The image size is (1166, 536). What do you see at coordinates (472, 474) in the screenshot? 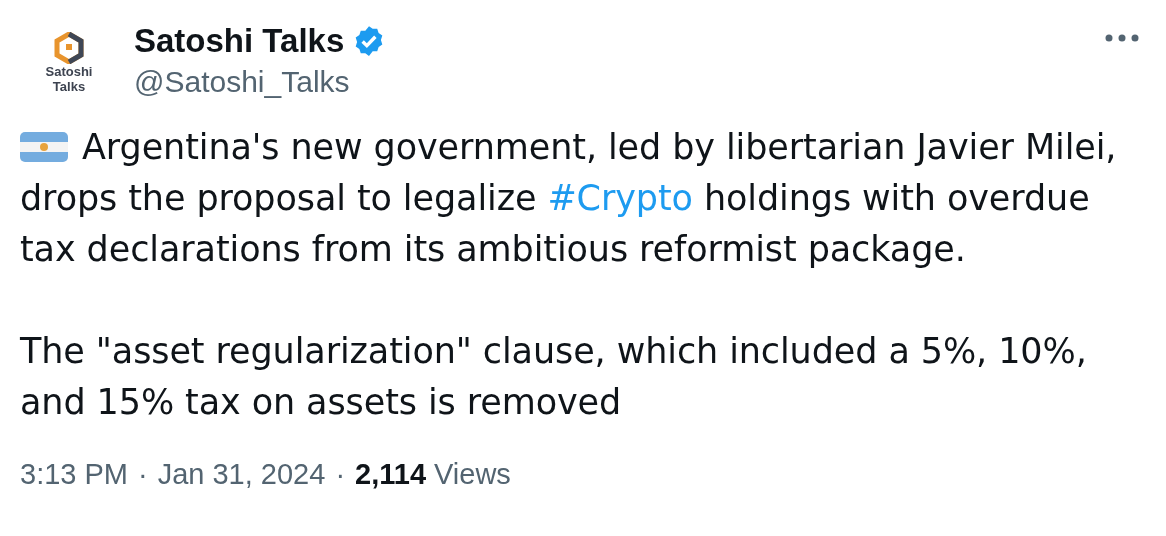
I see `views-label: Views` at bounding box center [472, 474].